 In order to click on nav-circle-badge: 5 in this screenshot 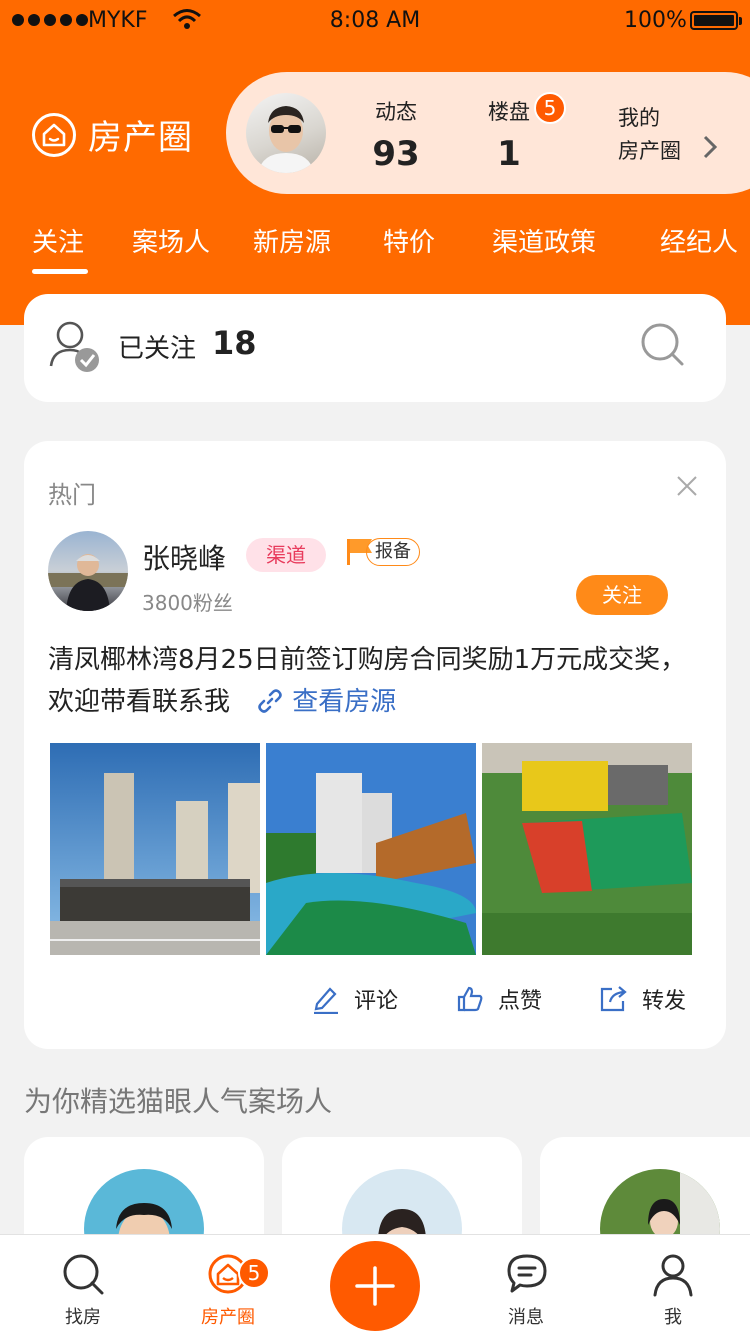, I will do `click(254, 1273)`.